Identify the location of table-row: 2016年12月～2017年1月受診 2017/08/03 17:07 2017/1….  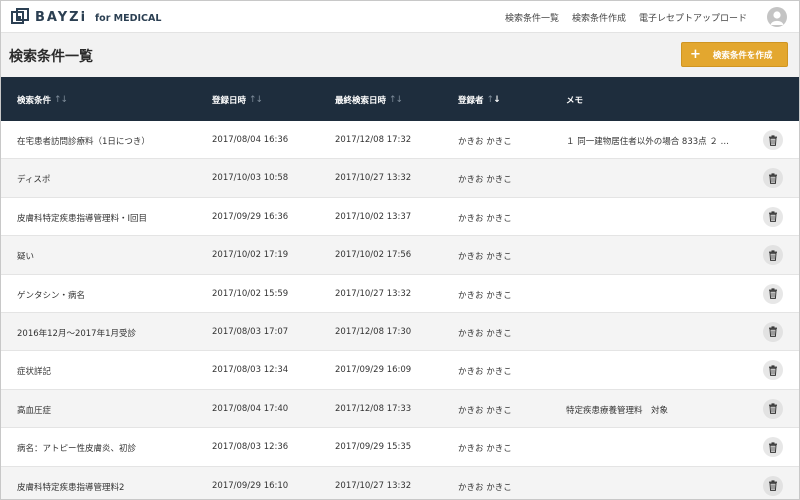
(400, 332).